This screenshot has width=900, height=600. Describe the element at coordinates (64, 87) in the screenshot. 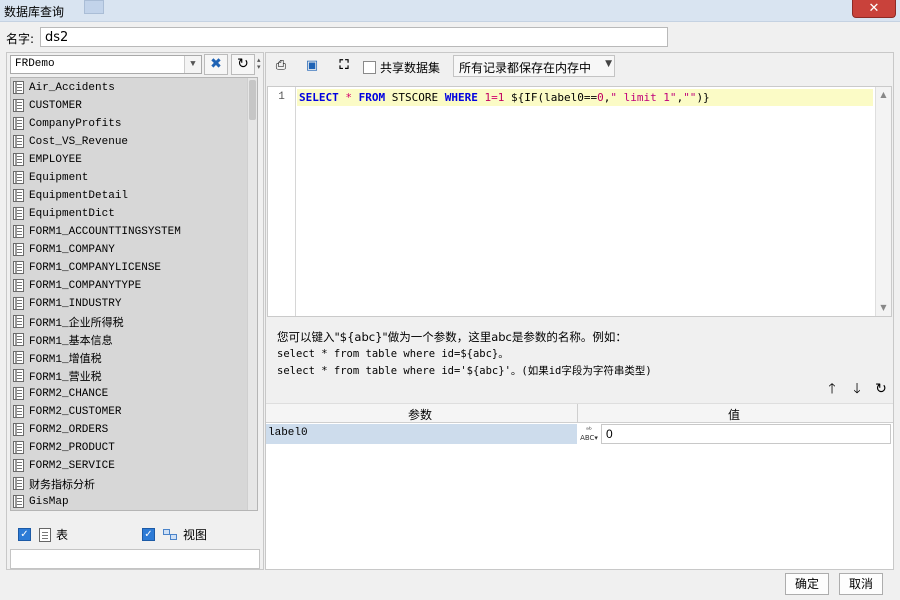

I see `list-item: Air_Accidents` at that location.